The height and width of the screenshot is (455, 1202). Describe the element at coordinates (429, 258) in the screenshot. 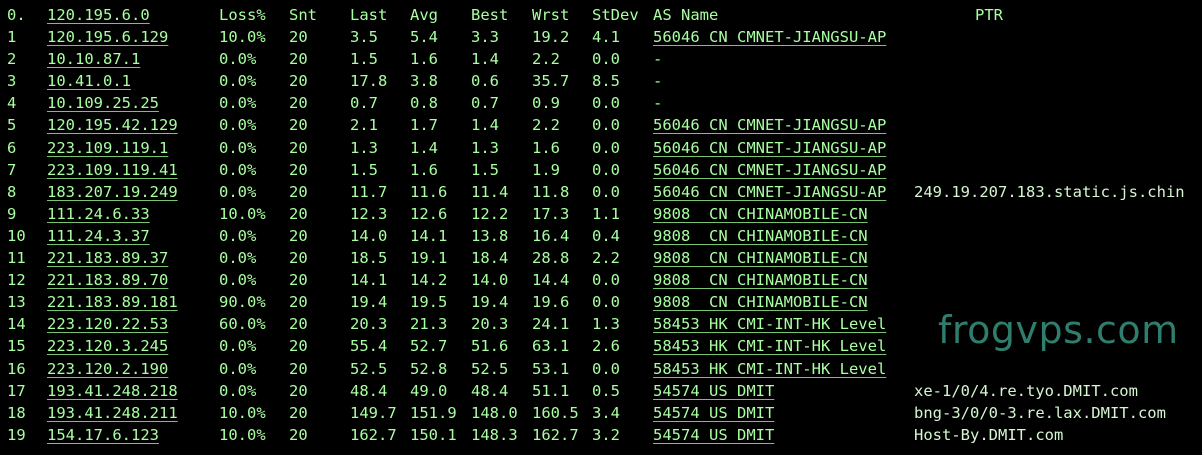

I see `cell-avg: 19.1` at that location.